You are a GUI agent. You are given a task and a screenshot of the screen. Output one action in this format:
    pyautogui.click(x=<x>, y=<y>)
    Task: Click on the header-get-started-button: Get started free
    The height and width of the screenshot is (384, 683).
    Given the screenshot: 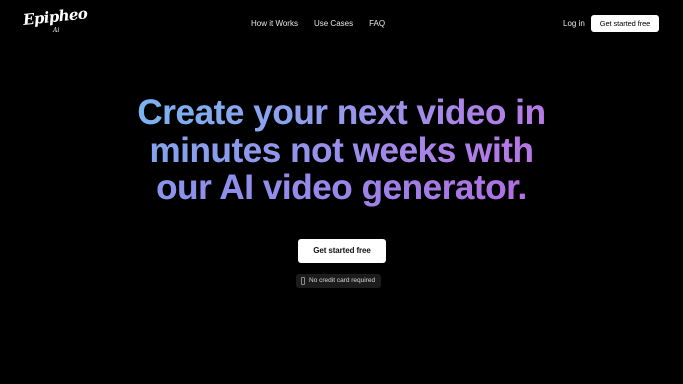 What is the action you would take?
    pyautogui.click(x=625, y=23)
    